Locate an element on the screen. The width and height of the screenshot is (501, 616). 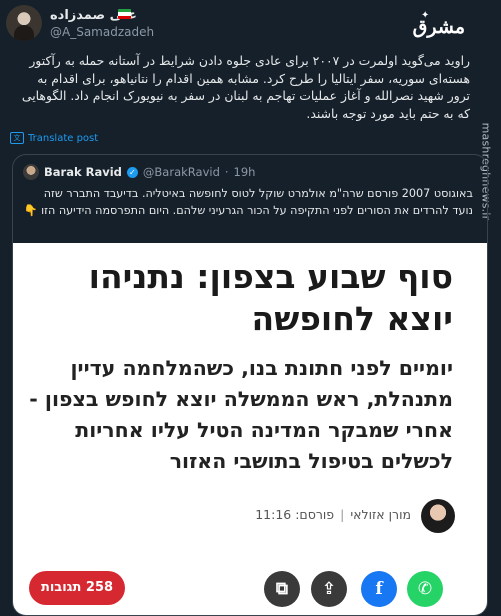
author-handle: @A_Samadzadeh is located at coordinates (102, 32).